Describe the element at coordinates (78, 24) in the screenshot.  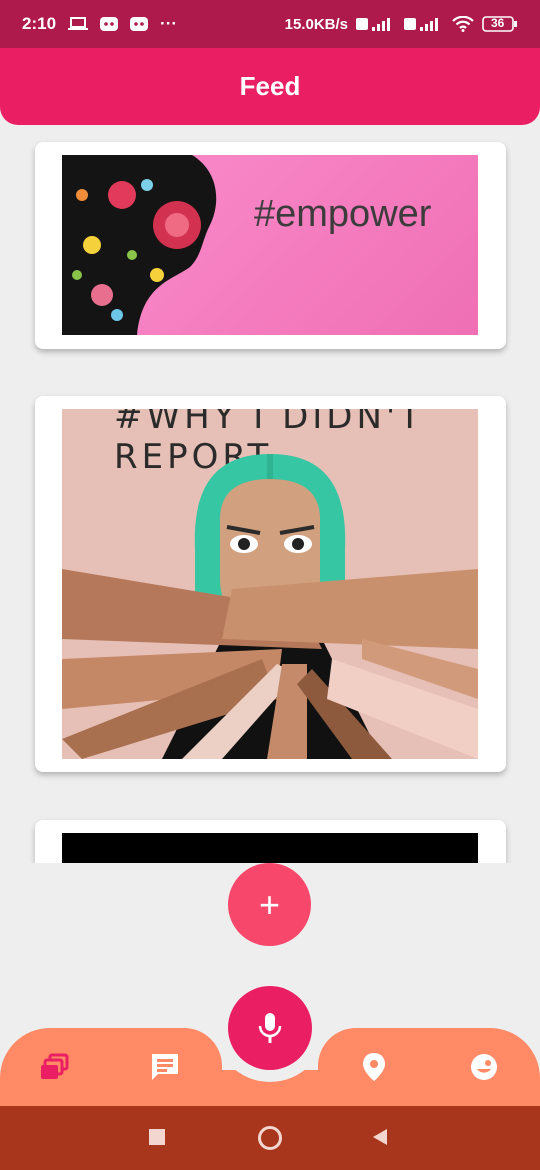
I see `laptop-icon` at that location.